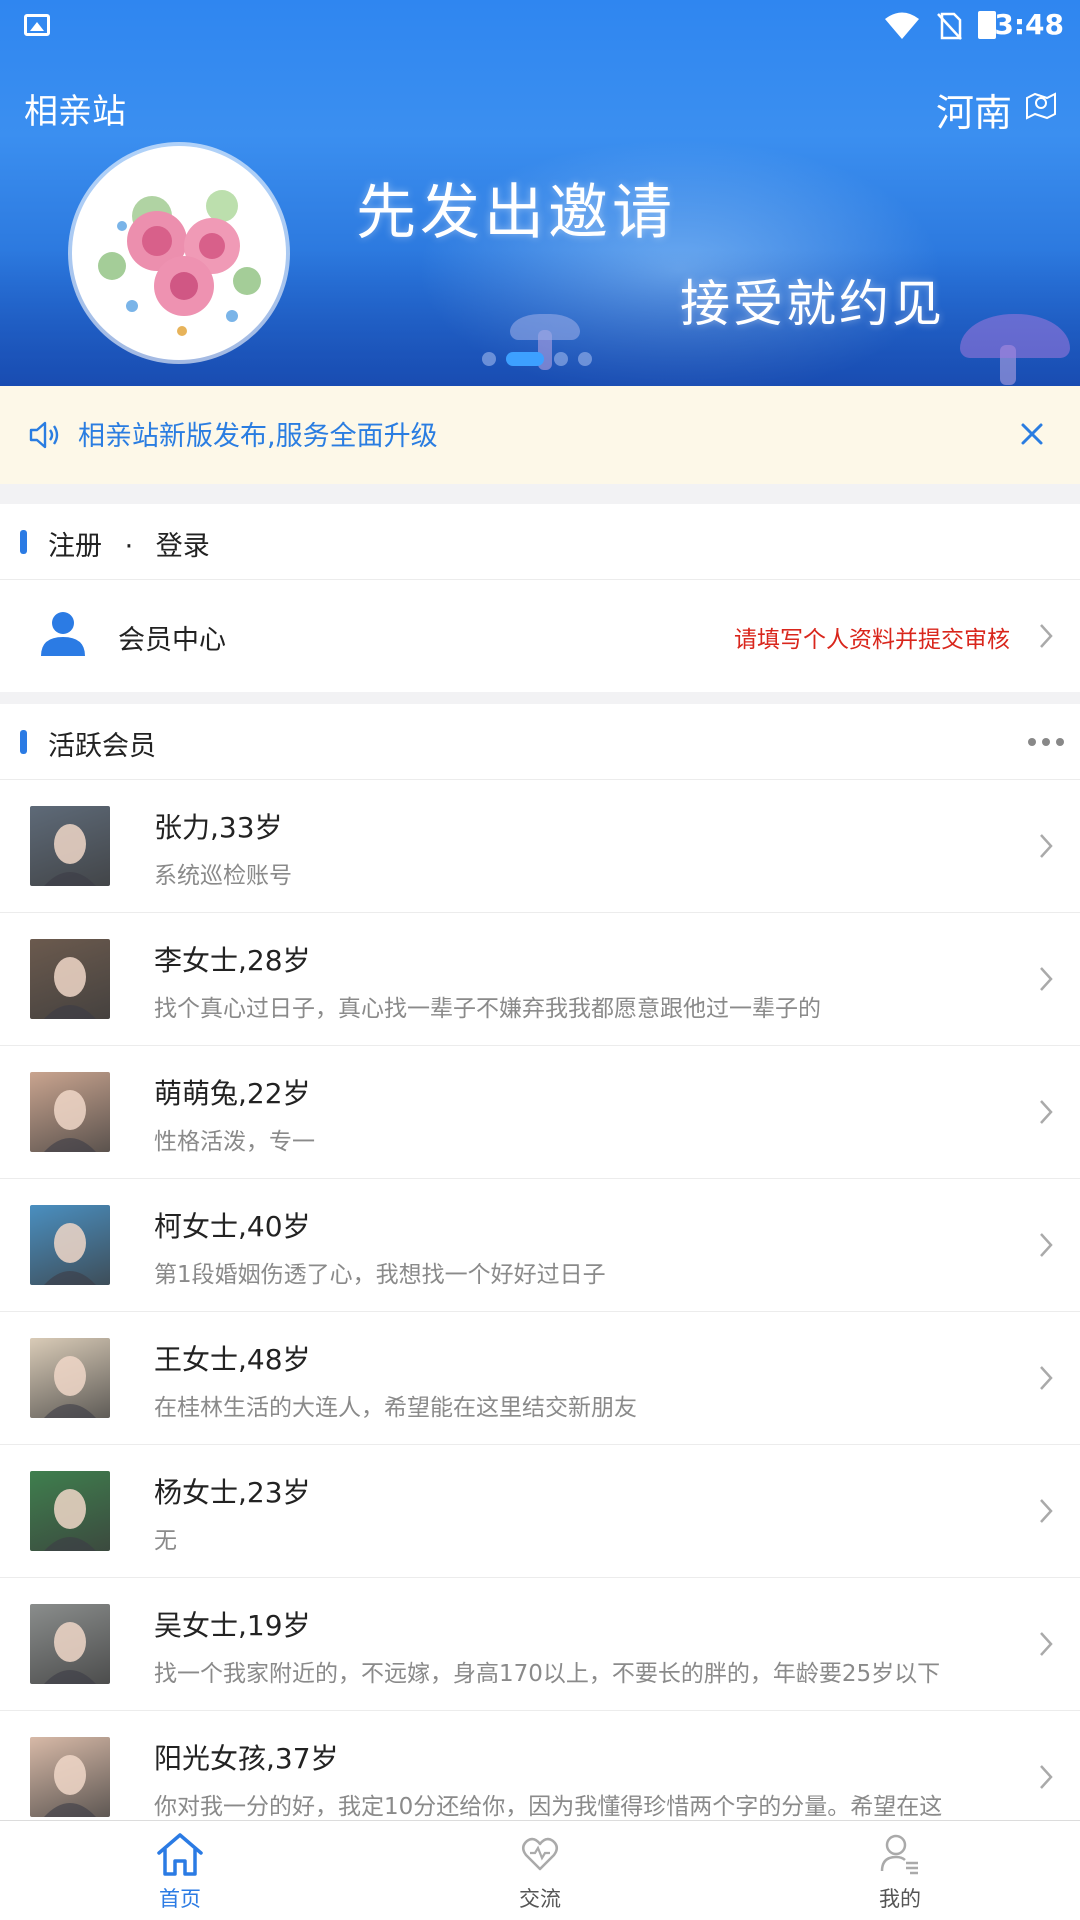 The image size is (1080, 1920). I want to click on map-location-icon, so click(1041, 104).